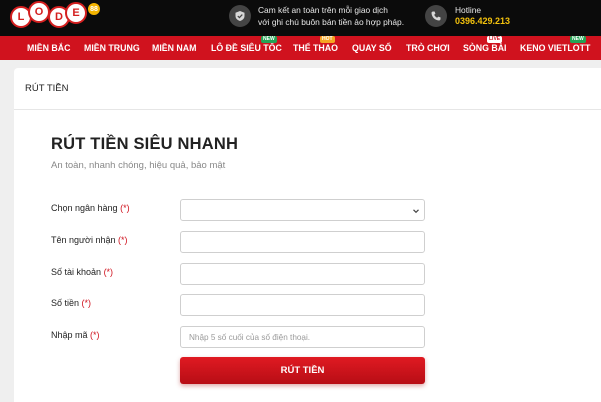 The height and width of the screenshot is (402, 601). What do you see at coordinates (94, 9) in the screenshot?
I see `logo-accent: 88` at bounding box center [94, 9].